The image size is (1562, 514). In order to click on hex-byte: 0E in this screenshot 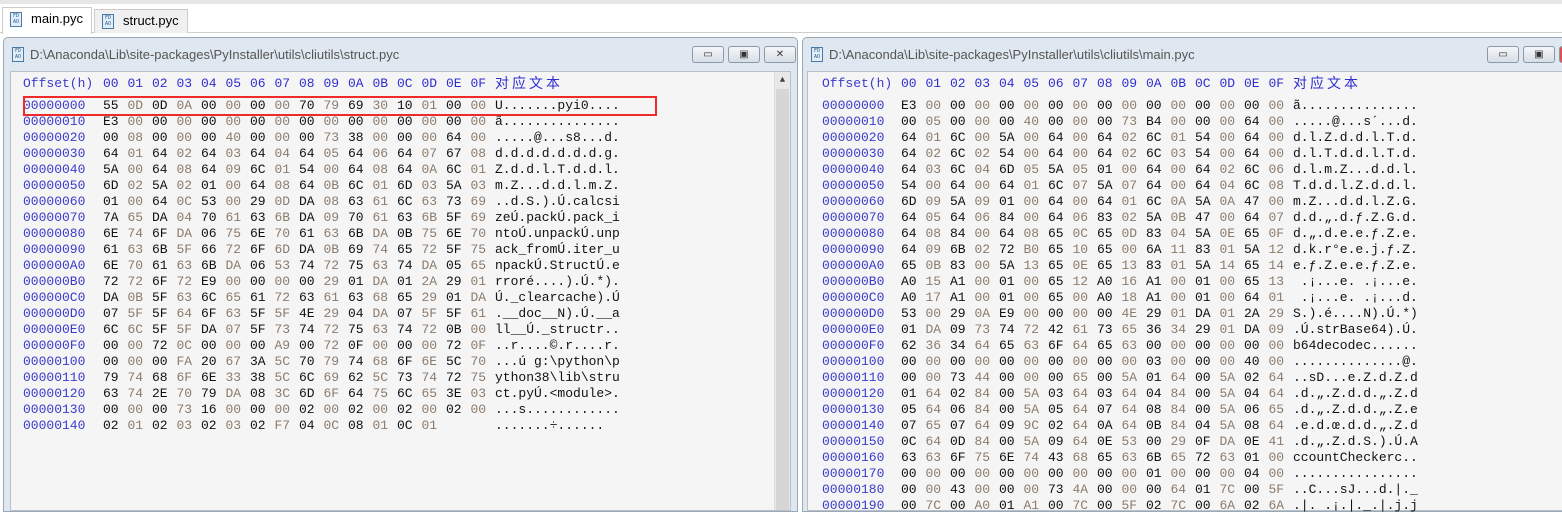, I will do `click(1085, 266)`.